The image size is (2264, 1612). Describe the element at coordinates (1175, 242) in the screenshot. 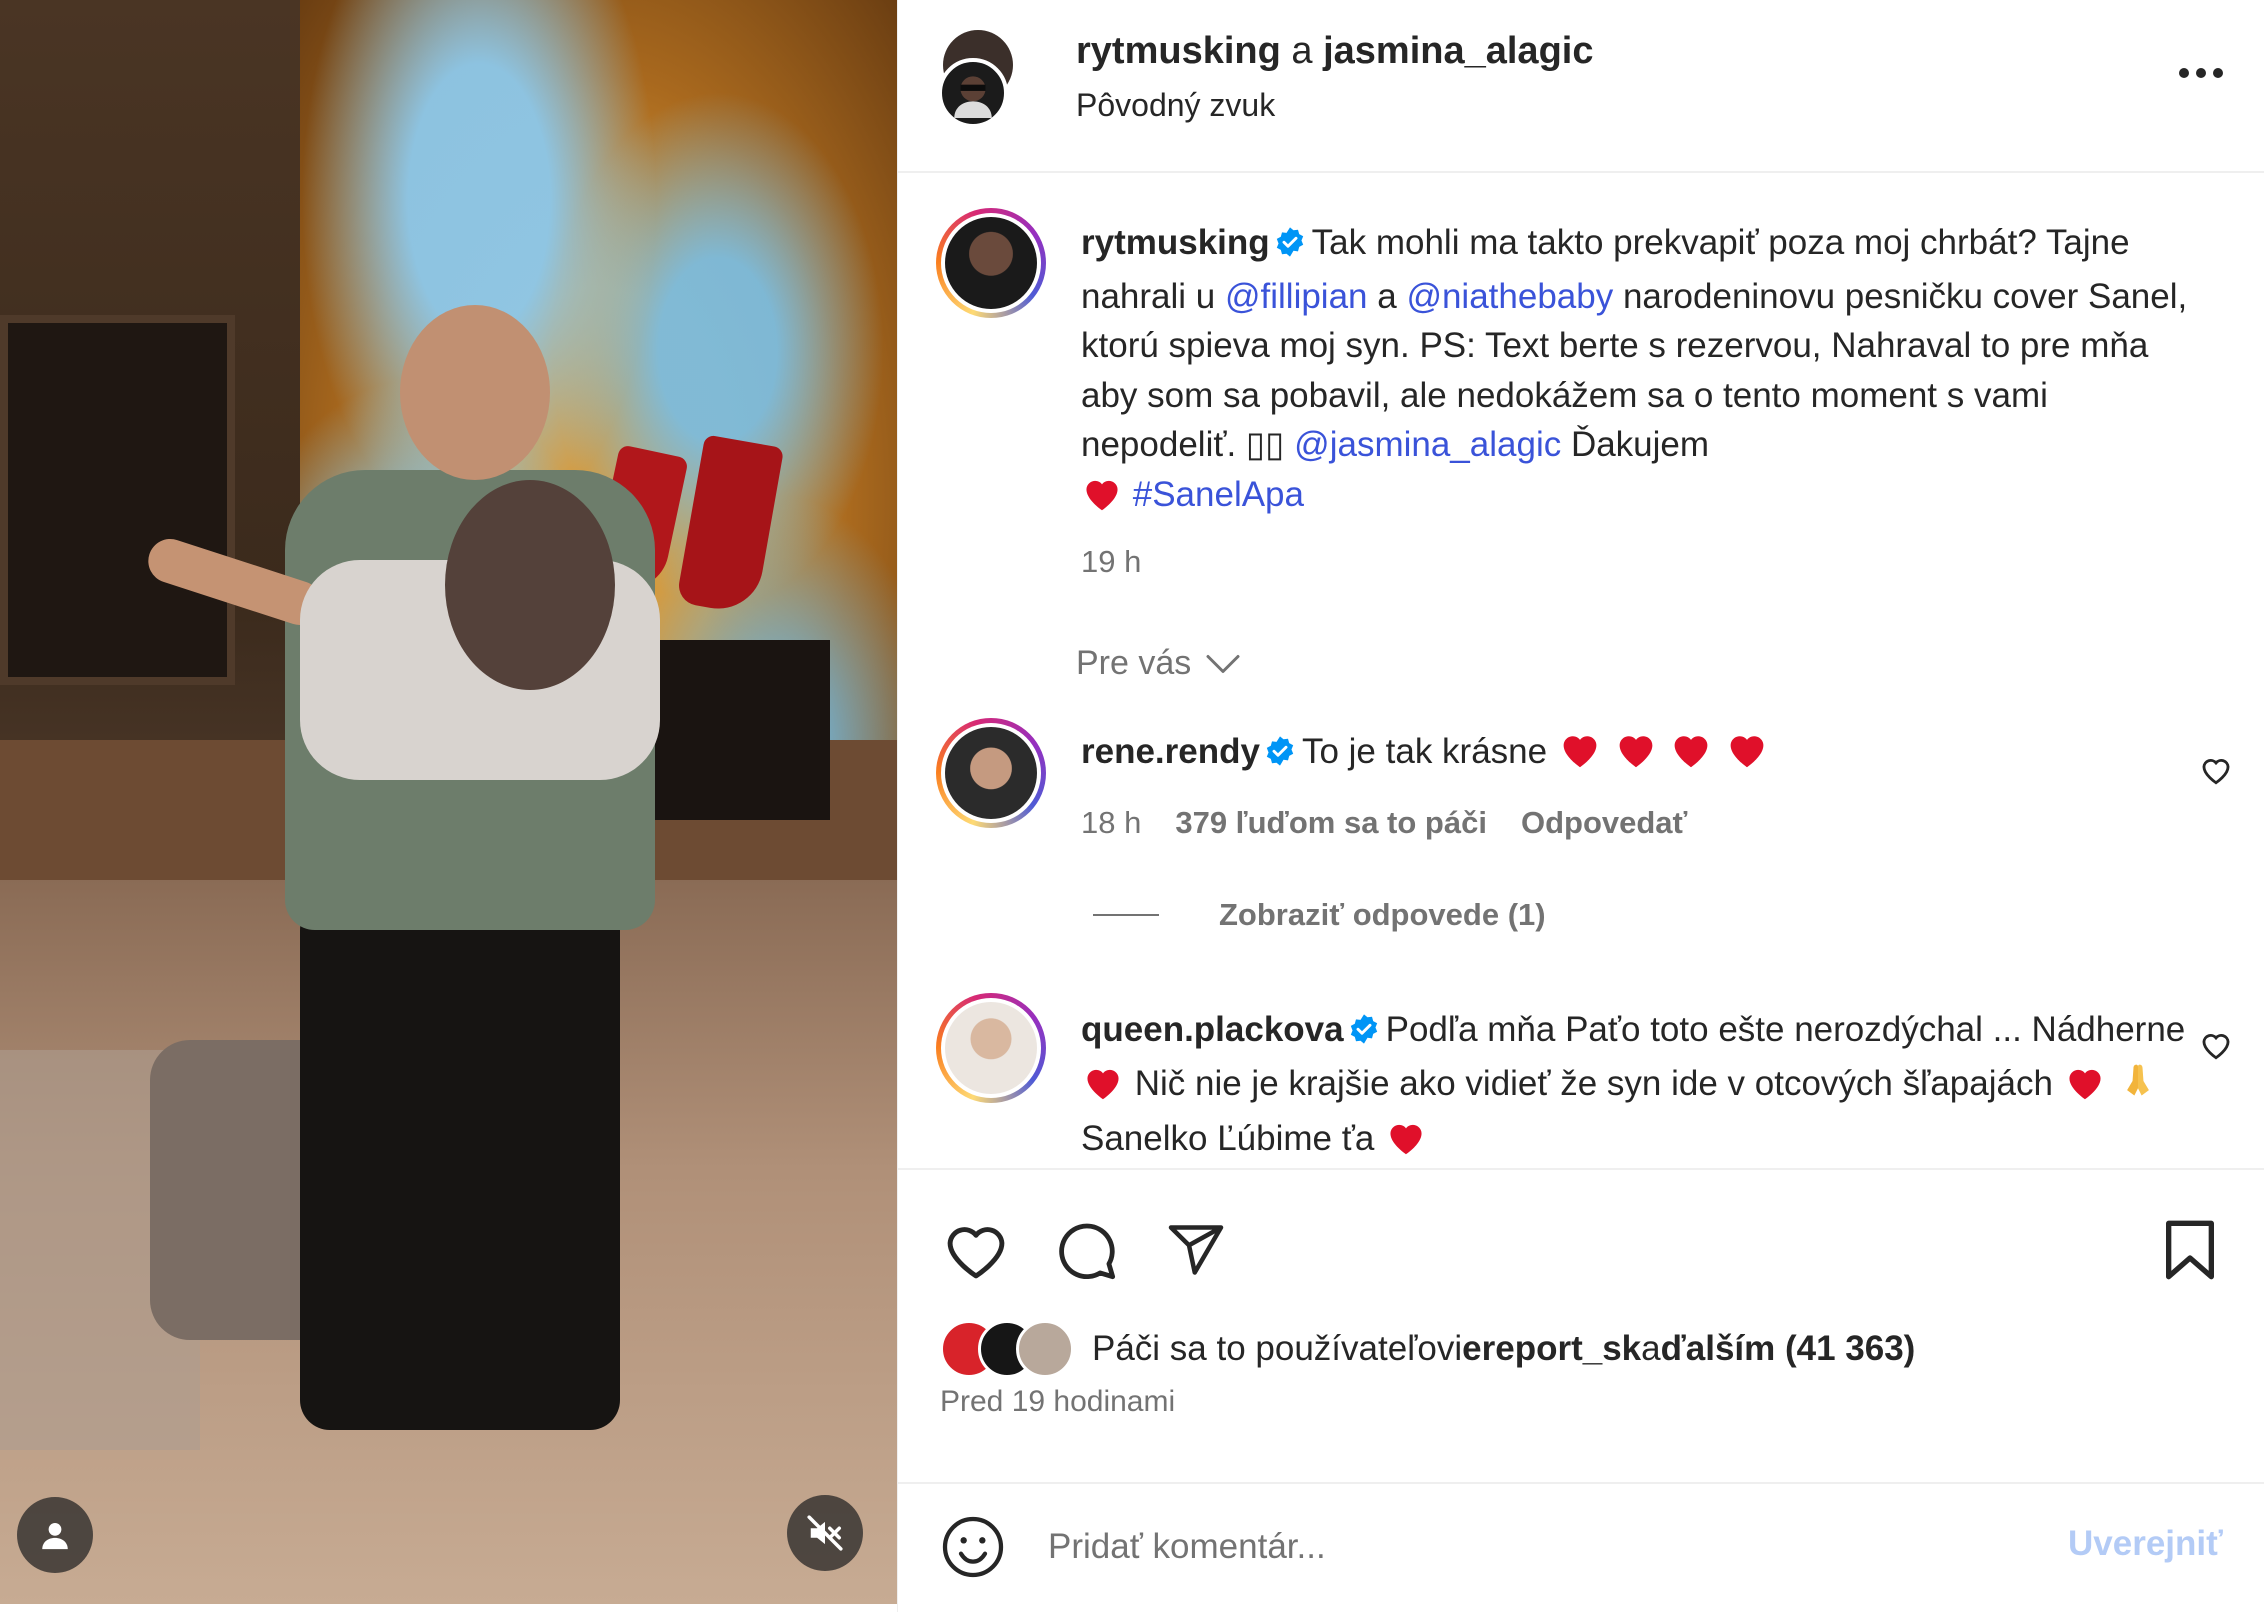

I see `caption-username: rytmusking` at that location.